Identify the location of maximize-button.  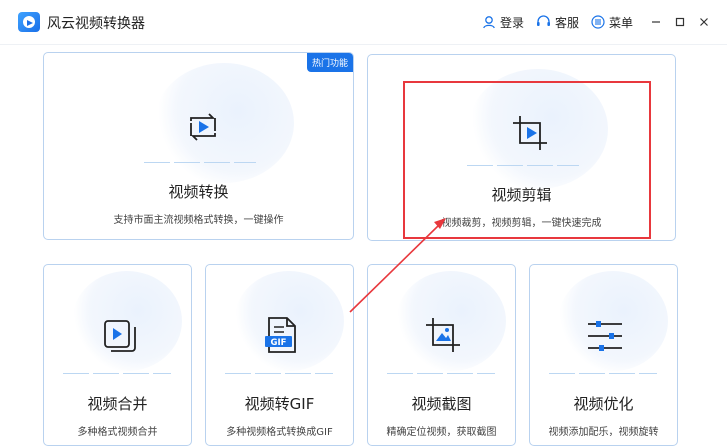
(680, 22).